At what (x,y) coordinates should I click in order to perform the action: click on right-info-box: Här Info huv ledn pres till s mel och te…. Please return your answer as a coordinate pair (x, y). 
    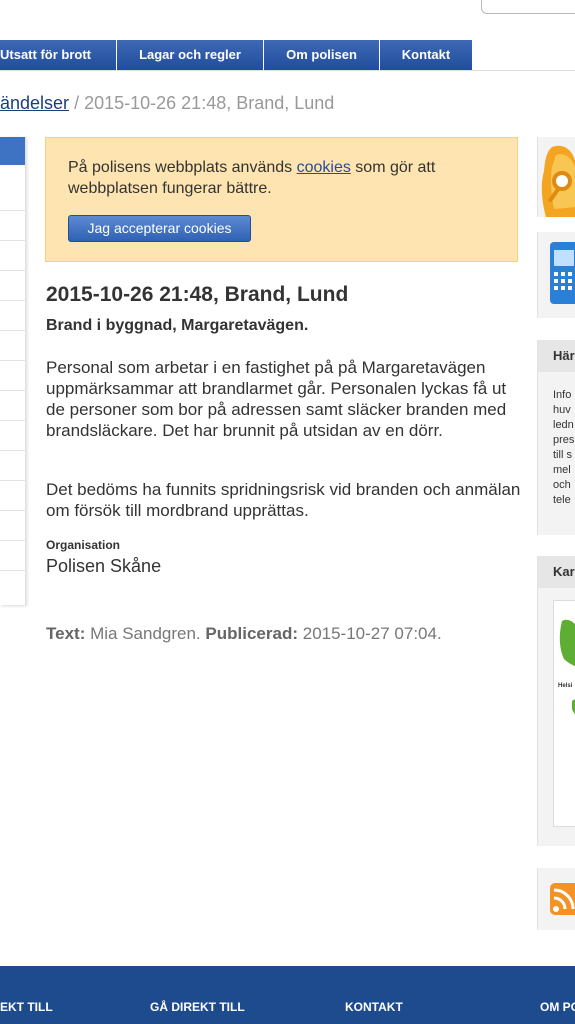
    Looking at the image, I should click on (556, 437).